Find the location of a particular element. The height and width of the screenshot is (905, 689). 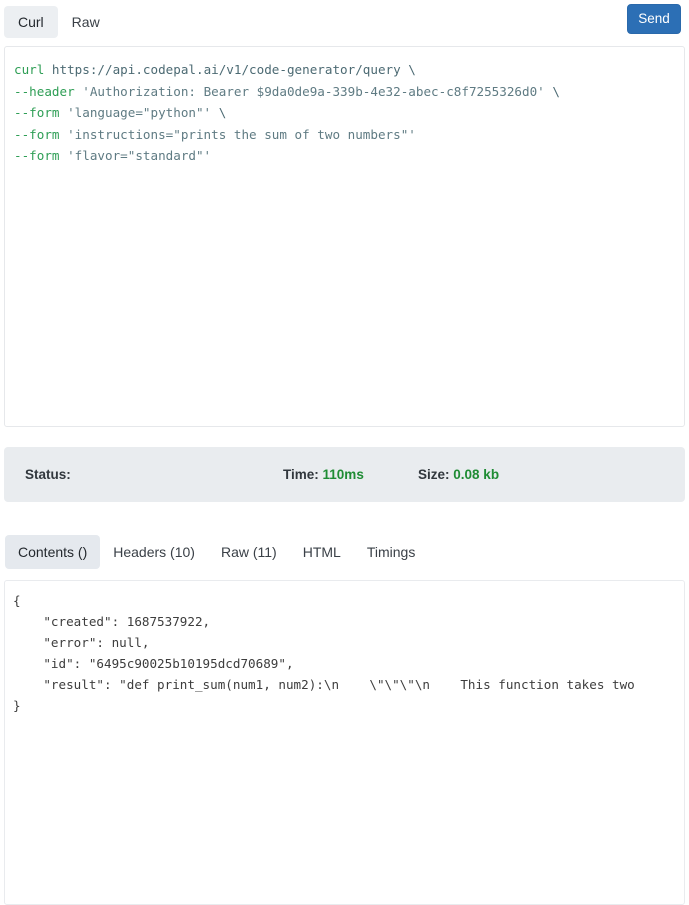

send-button: Send is located at coordinates (654, 19).